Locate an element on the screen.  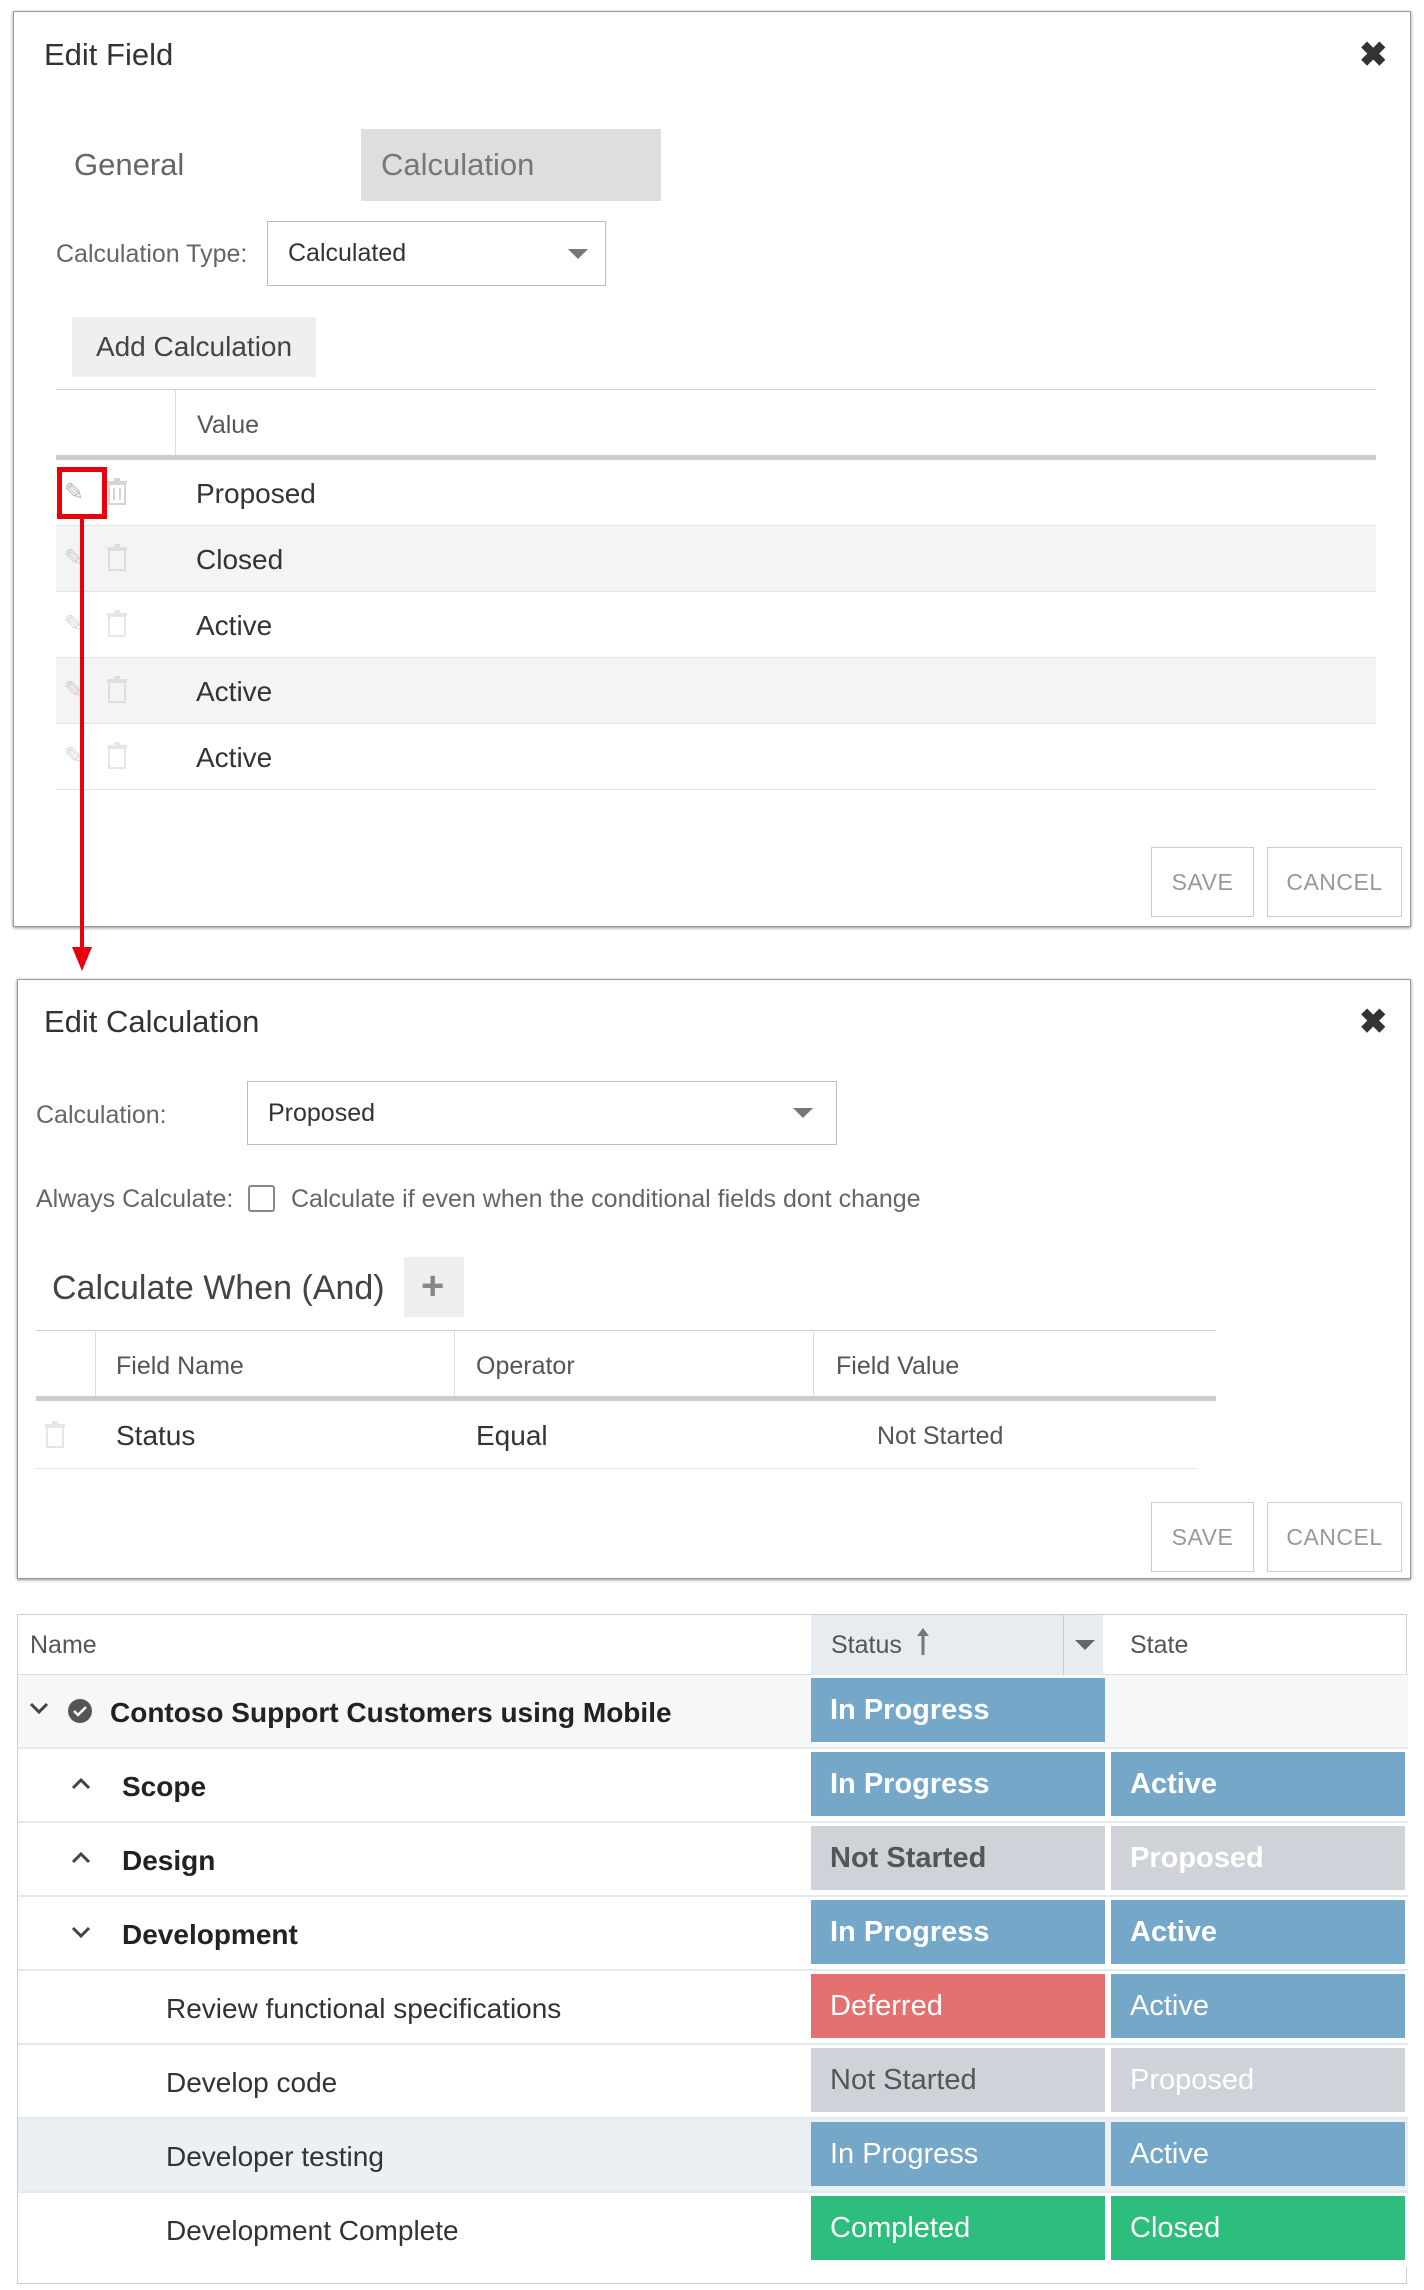
always-calculate-label: Always Calculate: is located at coordinates (135, 1199).